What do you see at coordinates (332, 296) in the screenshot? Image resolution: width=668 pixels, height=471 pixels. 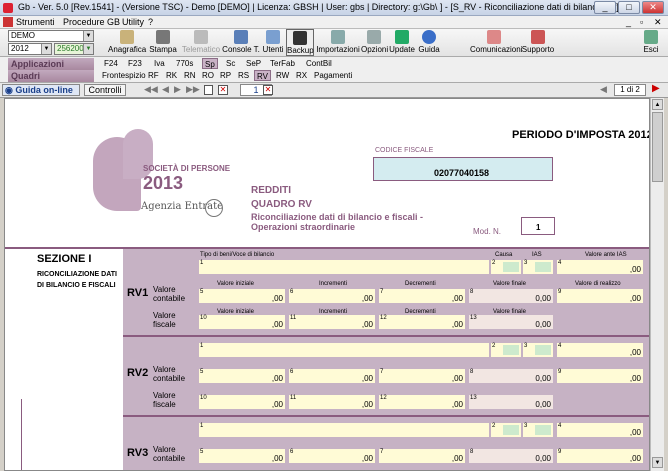 I see `rv1-c6: 6,00` at bounding box center [332, 296].